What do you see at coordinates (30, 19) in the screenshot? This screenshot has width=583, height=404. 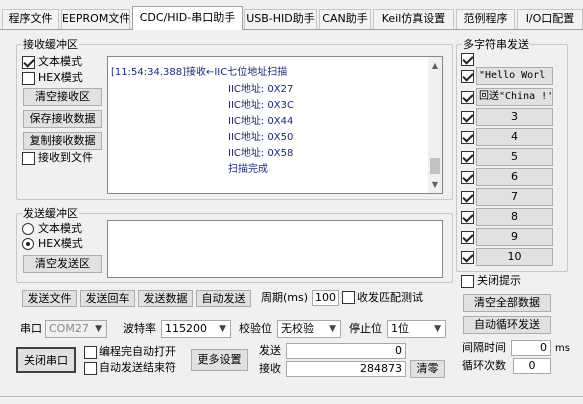 I see `tab-program-file: 程序文件` at bounding box center [30, 19].